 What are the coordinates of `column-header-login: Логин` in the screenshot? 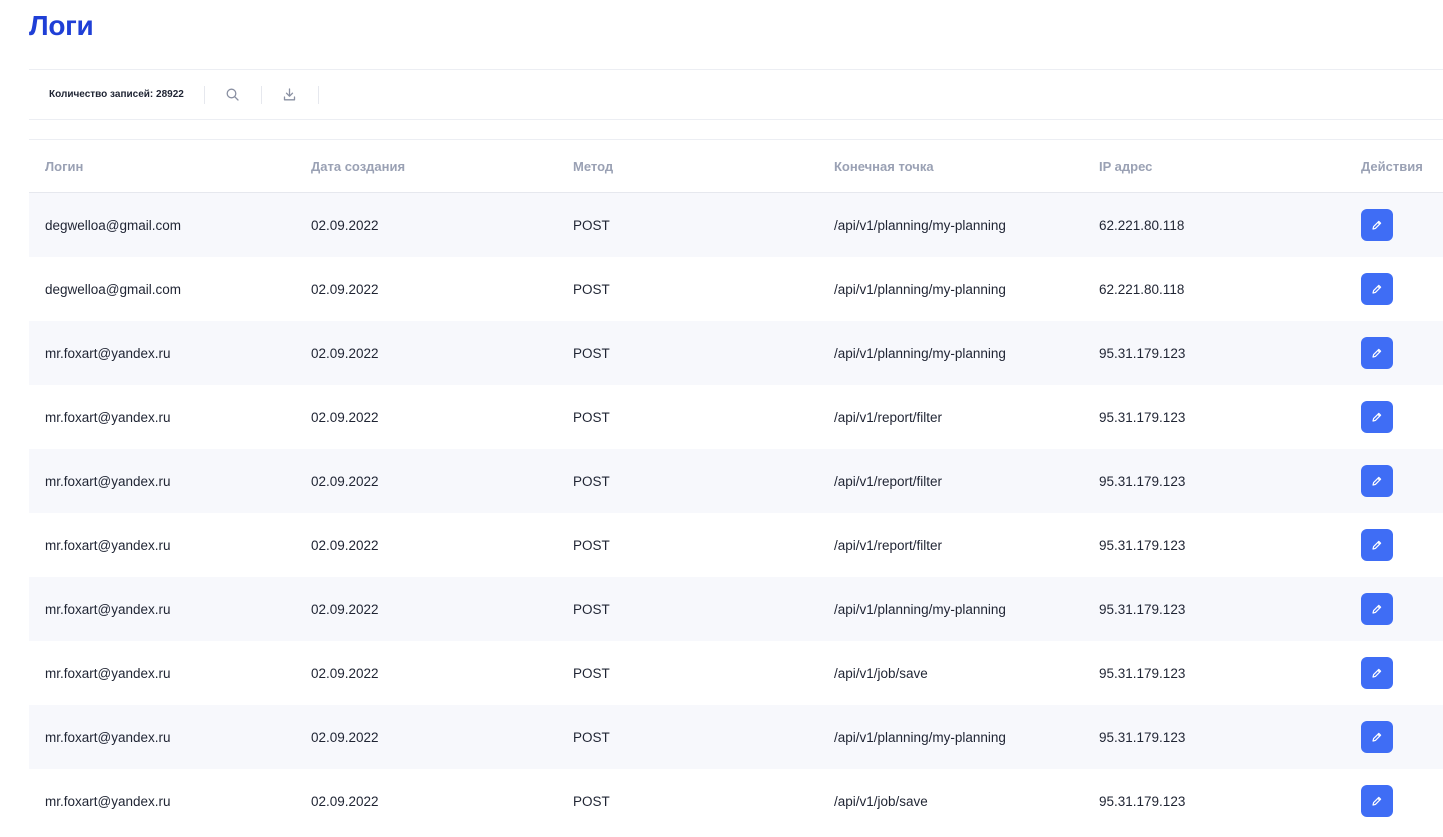 It's located at (162, 166).